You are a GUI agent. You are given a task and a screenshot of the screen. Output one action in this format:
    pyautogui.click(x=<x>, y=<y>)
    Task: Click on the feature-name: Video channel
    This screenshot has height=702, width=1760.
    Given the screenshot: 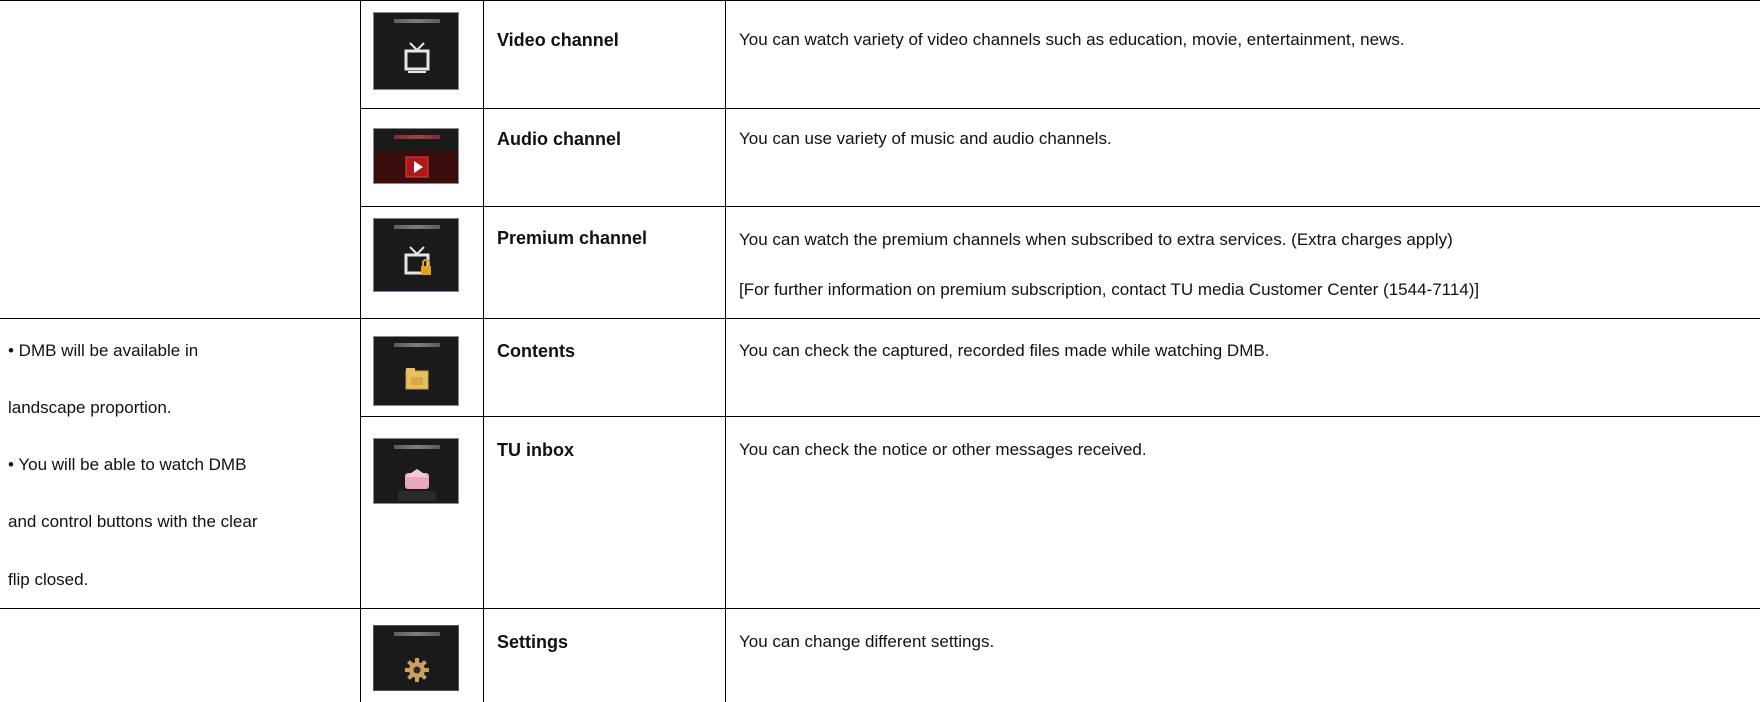 What is the action you would take?
    pyautogui.click(x=558, y=40)
    